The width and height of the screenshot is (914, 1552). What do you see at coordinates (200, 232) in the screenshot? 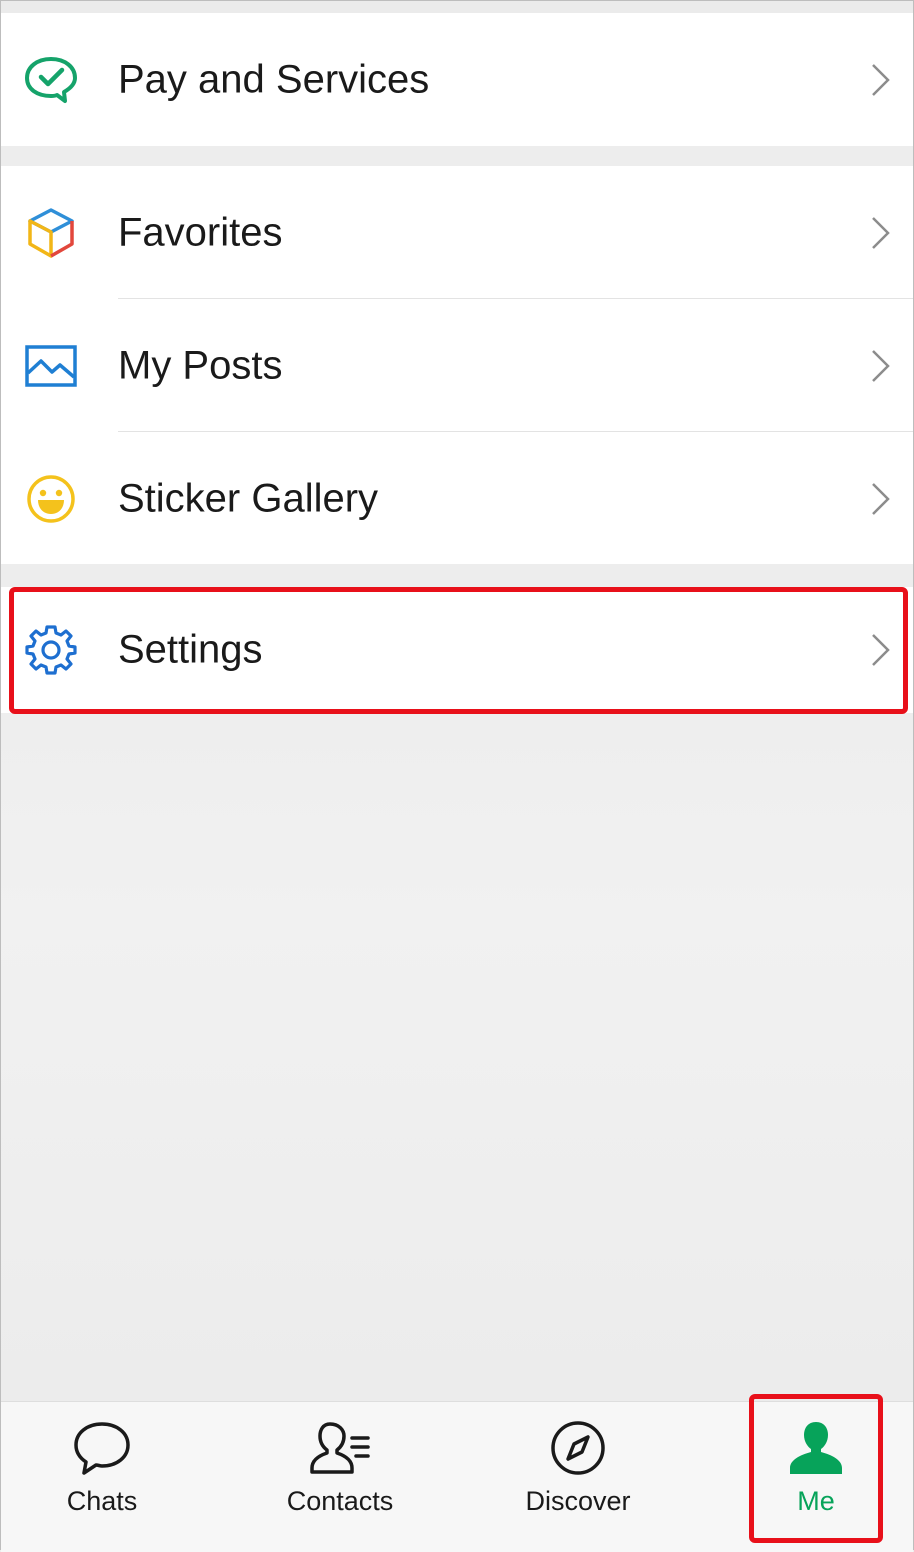
I see `favorites-label: Favorites` at bounding box center [200, 232].